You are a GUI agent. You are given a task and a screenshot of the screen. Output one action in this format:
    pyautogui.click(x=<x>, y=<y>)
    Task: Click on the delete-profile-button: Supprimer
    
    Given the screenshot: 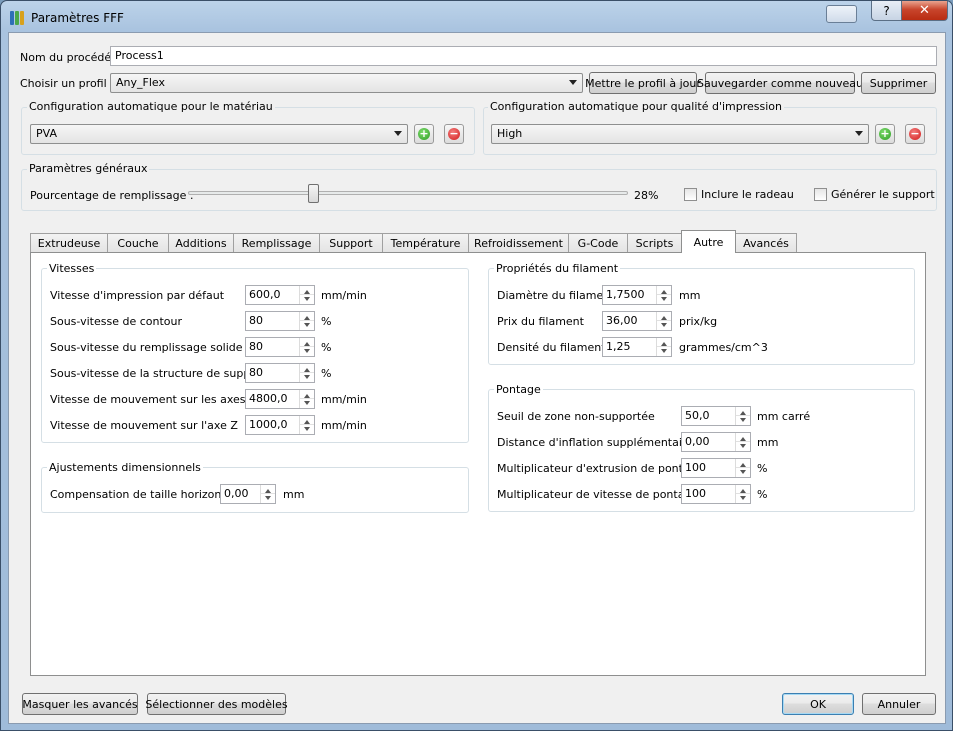 What is the action you would take?
    pyautogui.click(x=898, y=83)
    